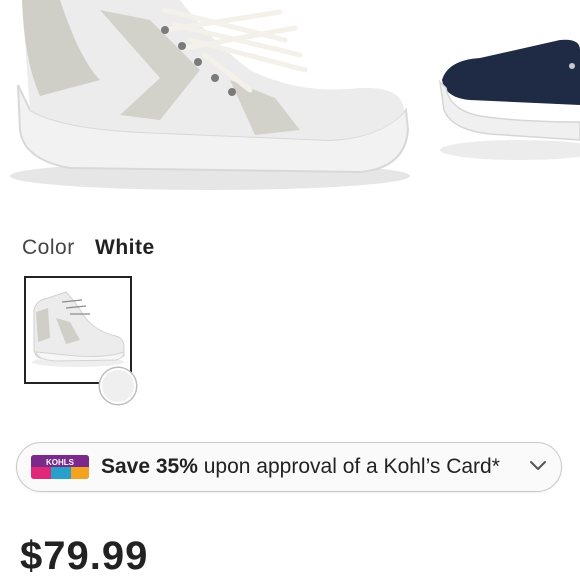 The height and width of the screenshot is (580, 580). Describe the element at coordinates (60, 462) in the screenshot. I see `svg-text: KOHLS` at that location.